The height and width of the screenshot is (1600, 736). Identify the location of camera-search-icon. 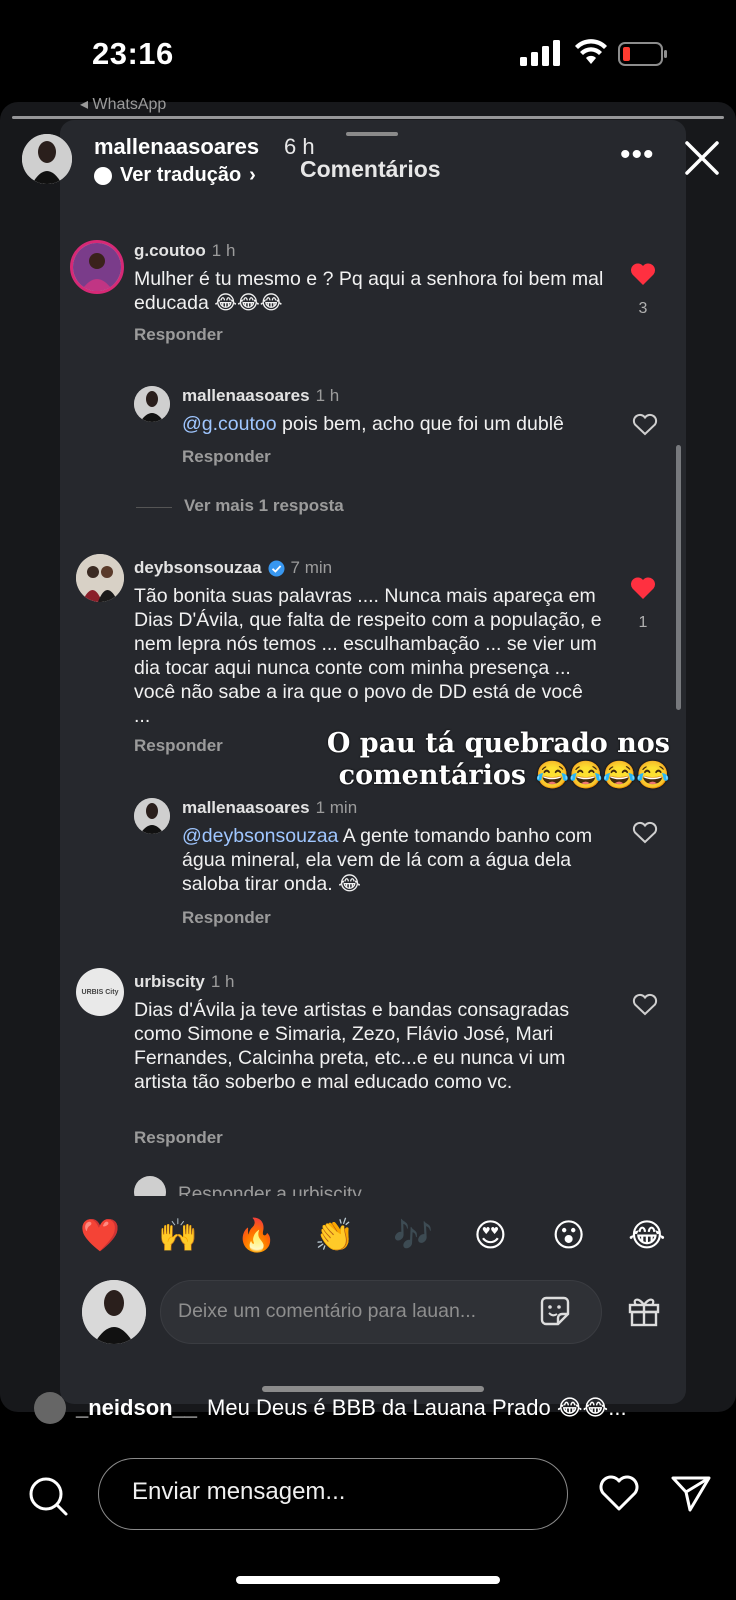
(48, 1496).